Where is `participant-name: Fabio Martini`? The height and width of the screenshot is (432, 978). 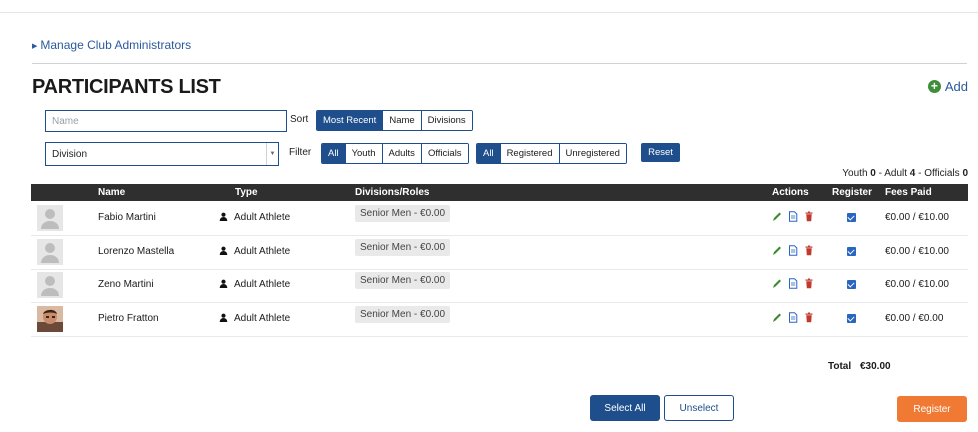 participant-name: Fabio Martini is located at coordinates (127, 217).